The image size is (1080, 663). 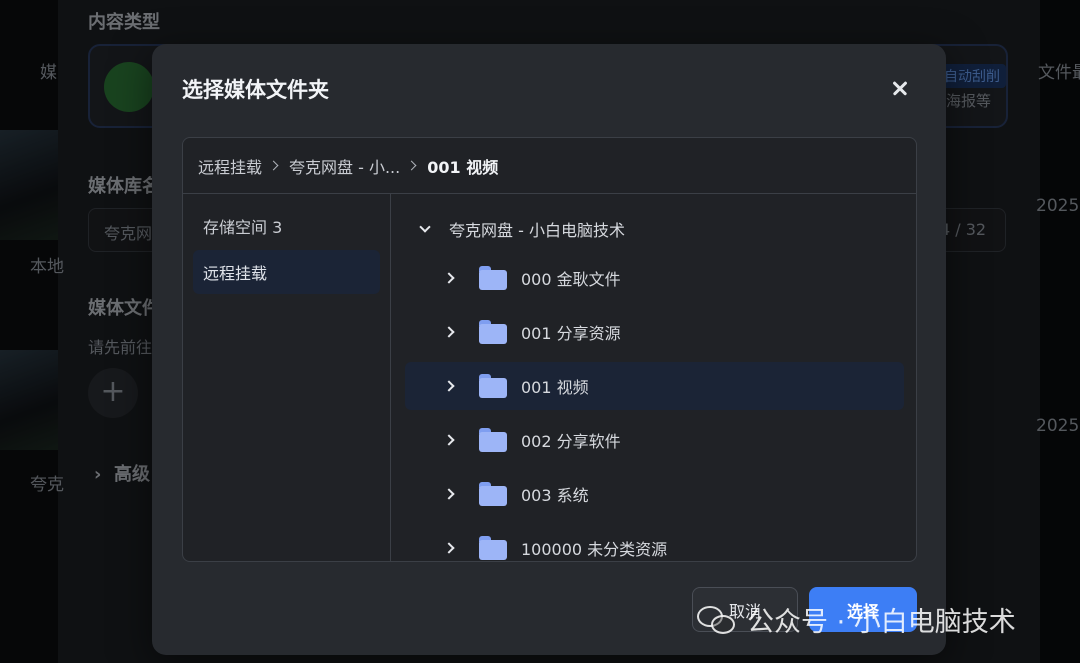 What do you see at coordinates (571, 279) in the screenshot?
I see `folder-label: 000 金耿文件` at bounding box center [571, 279].